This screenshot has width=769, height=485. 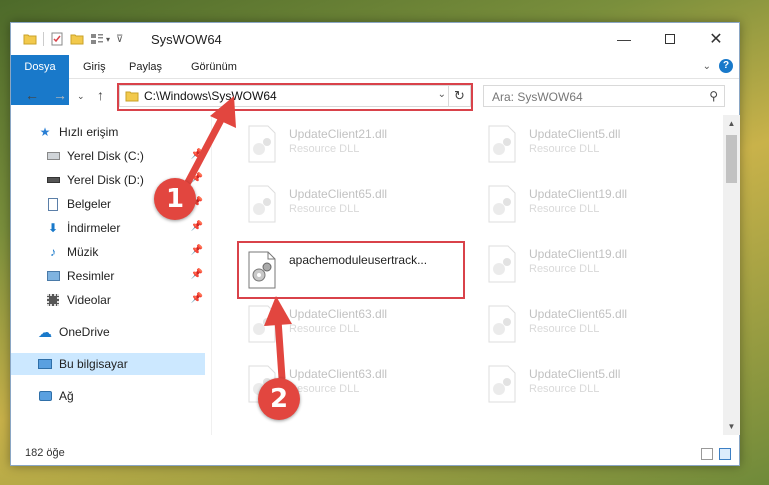 I want to click on customize-toolbar-icon: ⊽, so click(x=119, y=39).